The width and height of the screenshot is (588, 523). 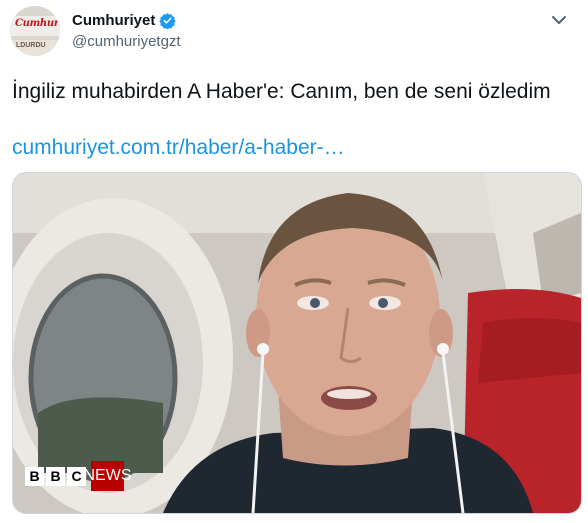 I want to click on verified-badge-icon, so click(x=168, y=21).